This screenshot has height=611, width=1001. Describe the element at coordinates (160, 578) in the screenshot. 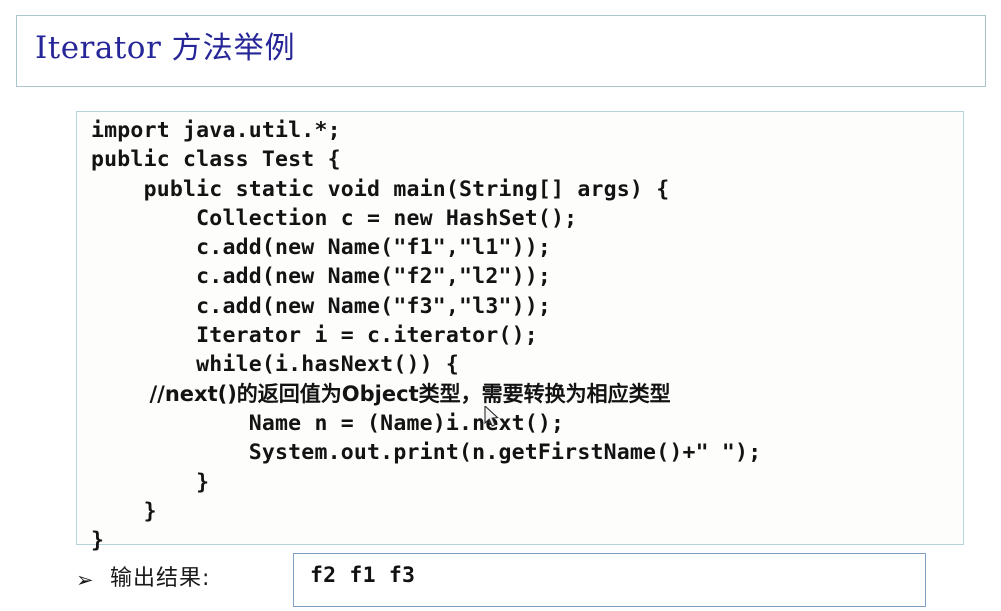

I see `output-result-label: 输出结果:` at that location.